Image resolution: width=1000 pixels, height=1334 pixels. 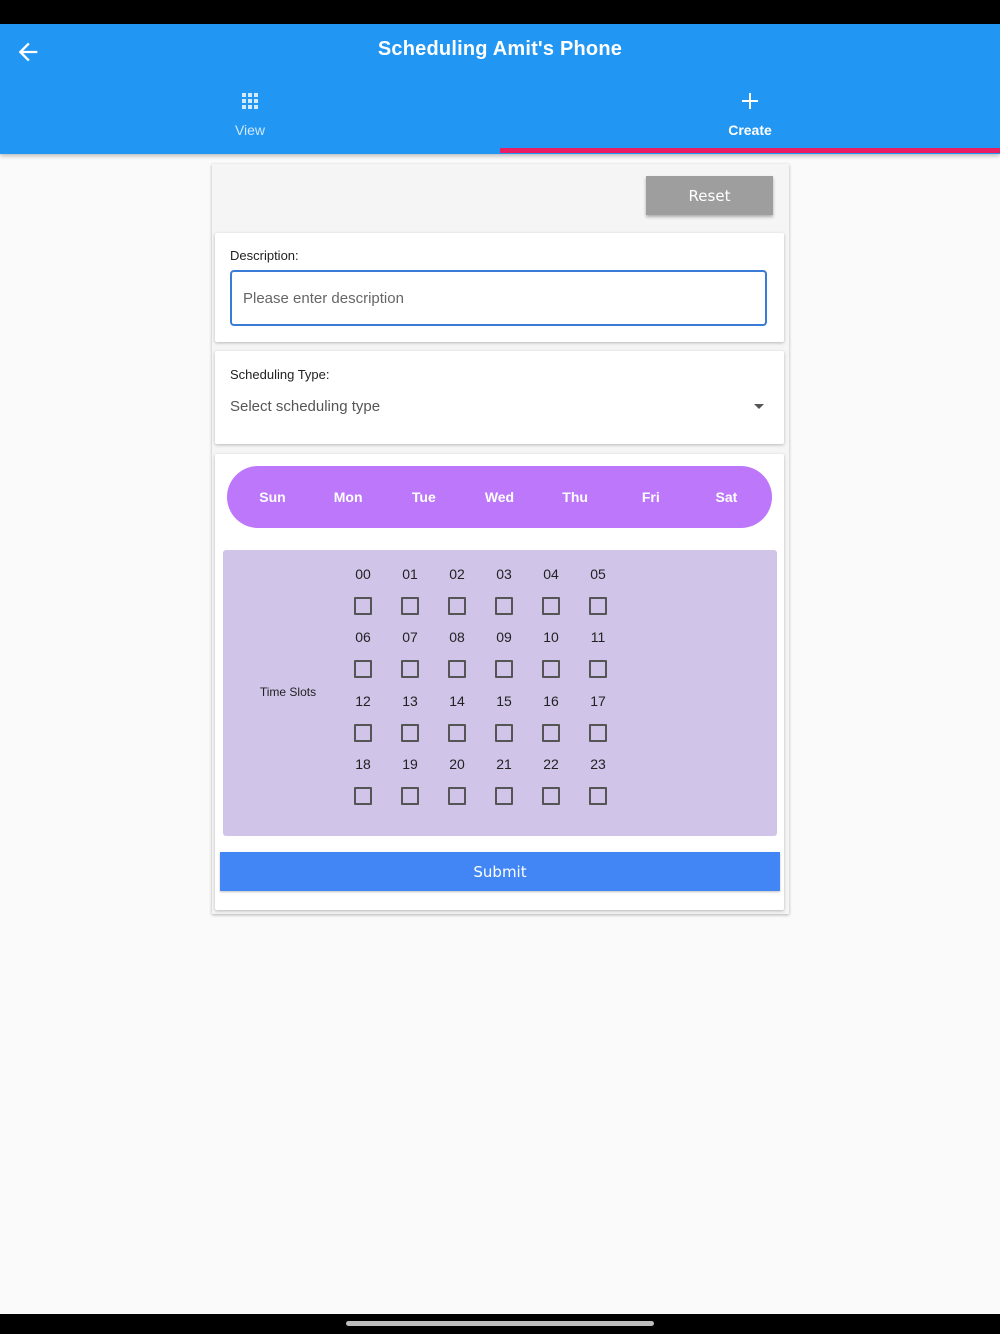 I want to click on time-slot-11: 11, so click(x=598, y=648).